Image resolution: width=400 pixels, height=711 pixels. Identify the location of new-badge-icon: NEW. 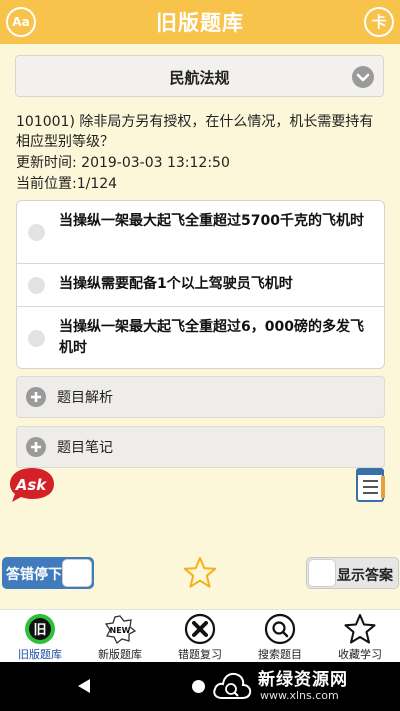
(120, 629).